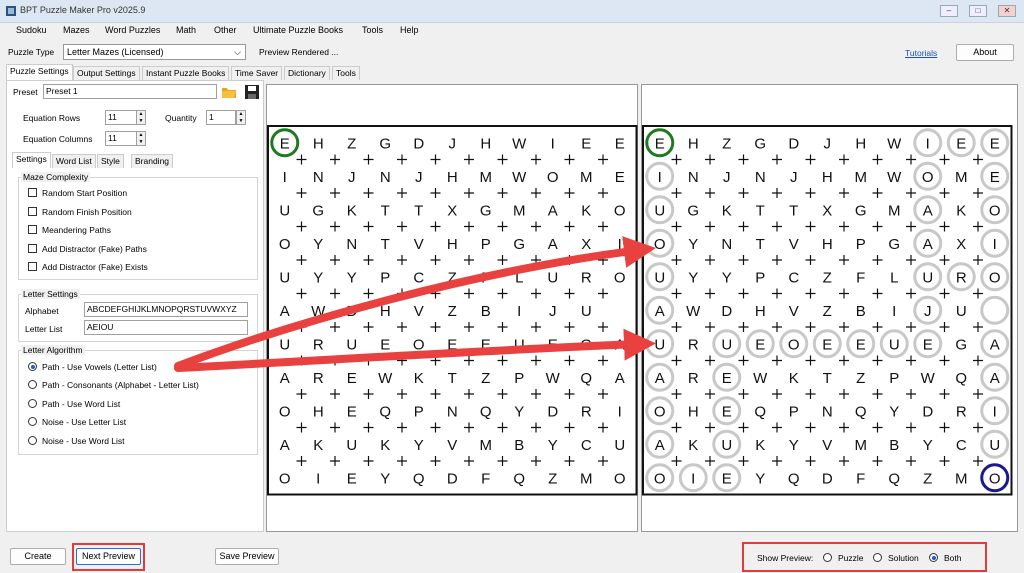  Describe the element at coordinates (318, 344) in the screenshot. I see `puzzle-grid-letter: R` at that location.